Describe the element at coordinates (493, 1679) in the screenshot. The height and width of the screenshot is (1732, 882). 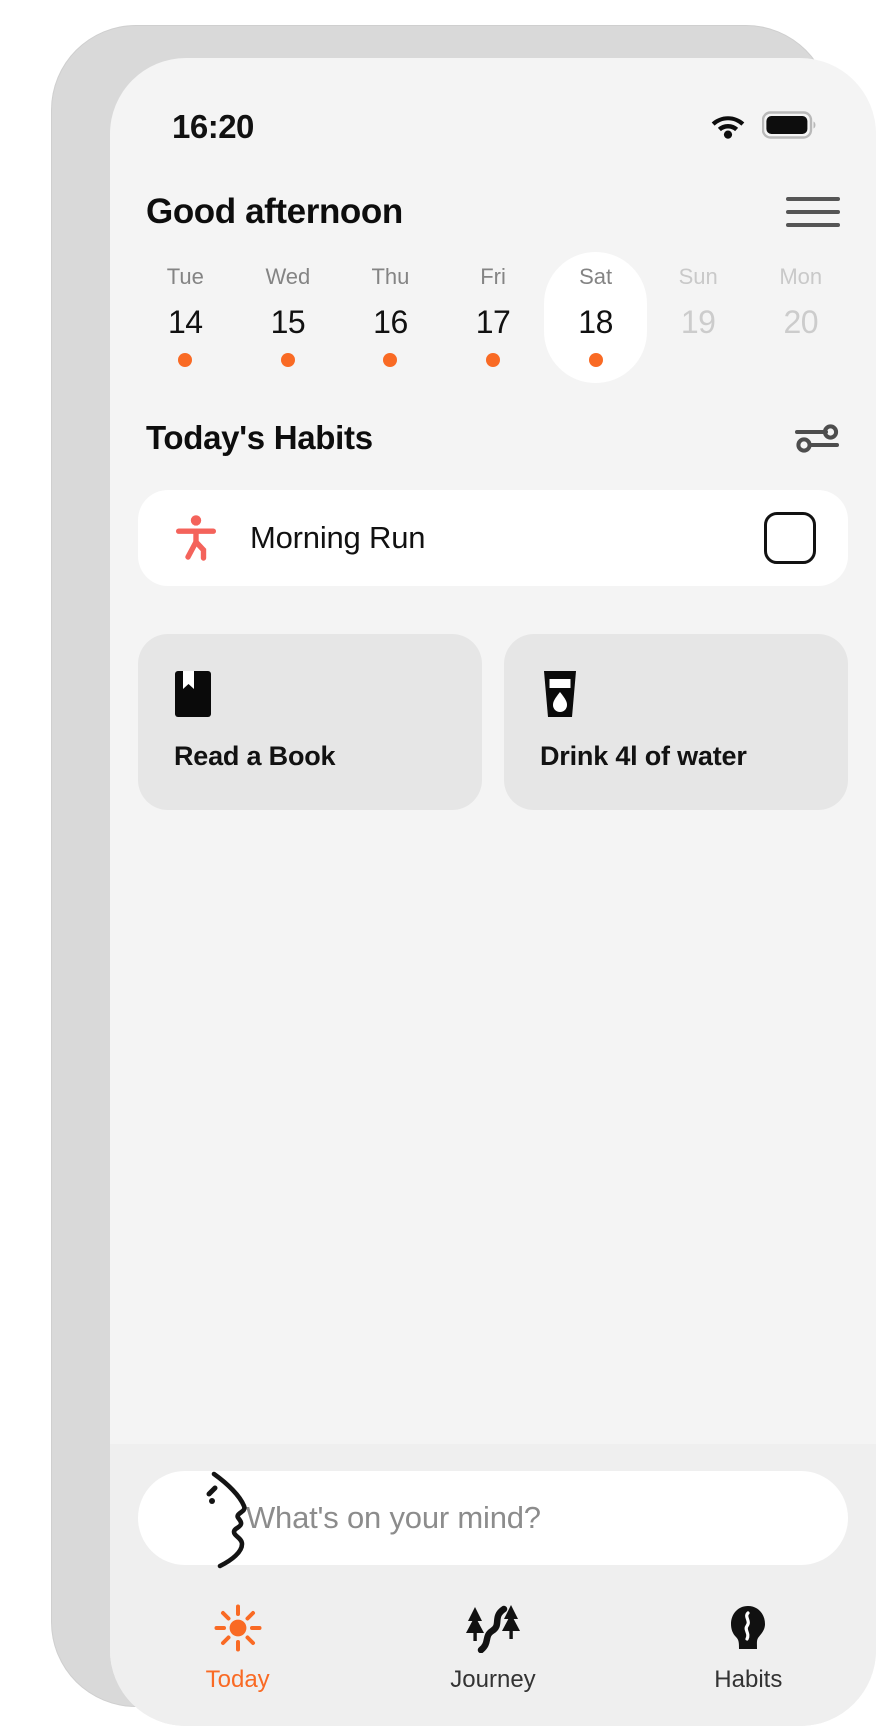
I see `tab-label: Journey` at that location.